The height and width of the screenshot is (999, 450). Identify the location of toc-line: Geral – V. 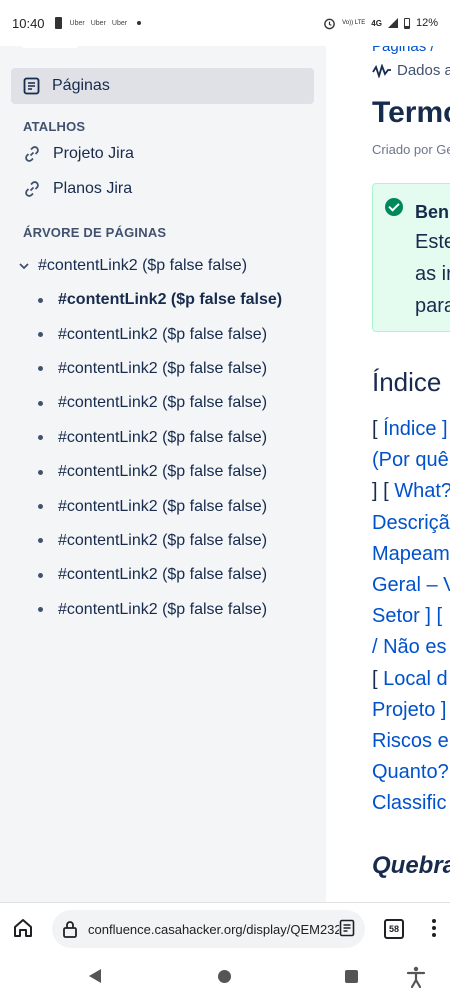
(411, 585).